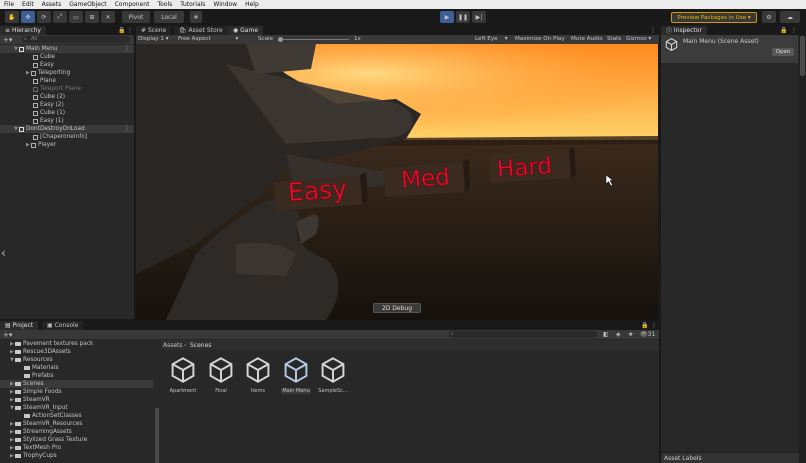 The height and width of the screenshot is (463, 806). Describe the element at coordinates (173, 345) in the screenshot. I see `breadcrumb-assets: Assets` at that location.